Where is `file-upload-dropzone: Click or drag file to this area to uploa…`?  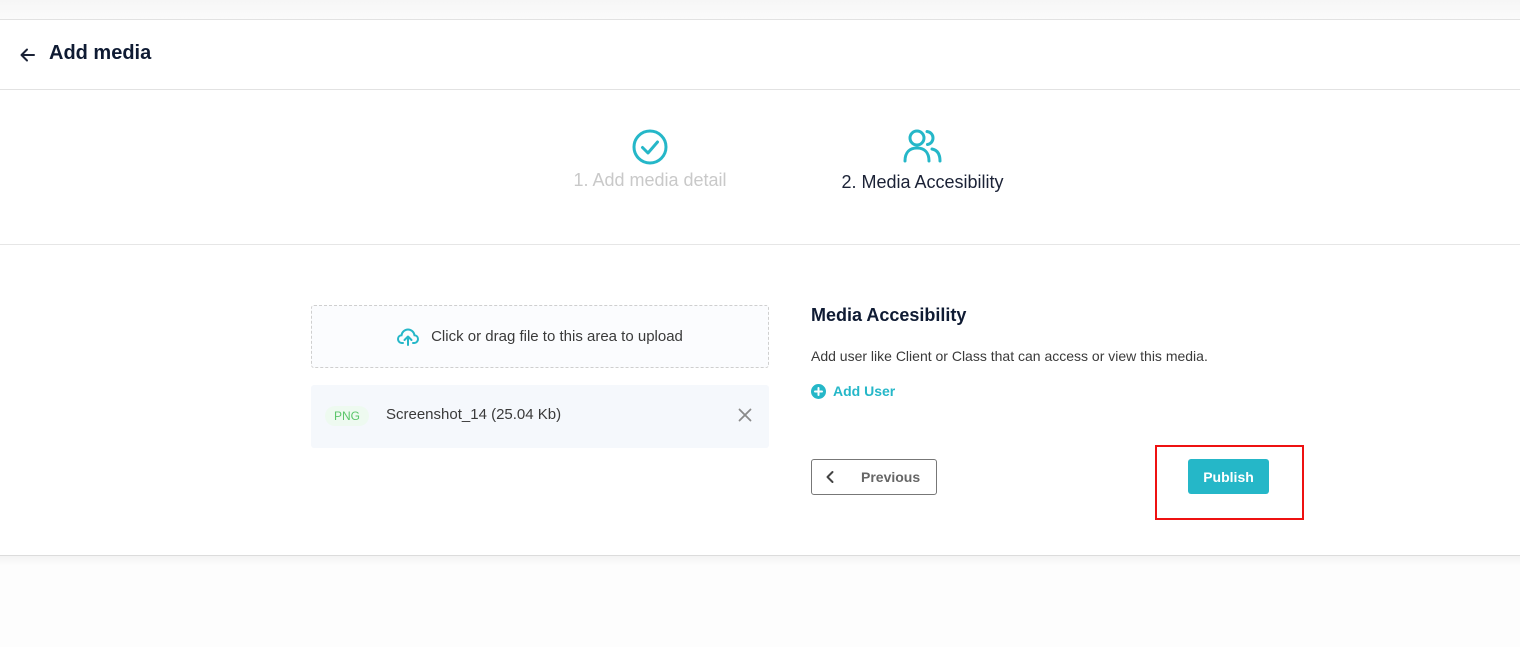 file-upload-dropzone: Click or drag file to this area to uploa… is located at coordinates (540, 336).